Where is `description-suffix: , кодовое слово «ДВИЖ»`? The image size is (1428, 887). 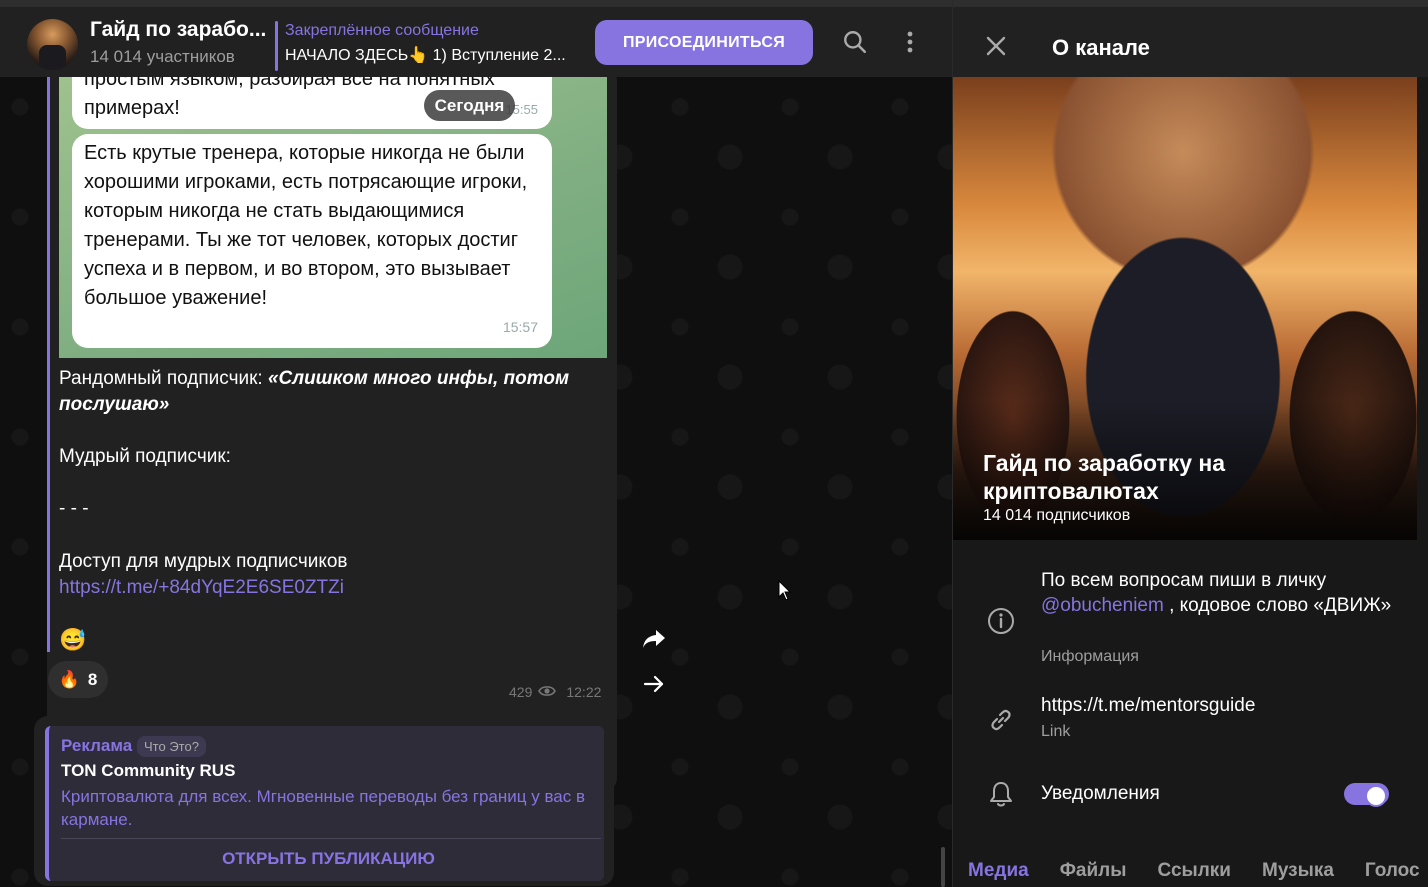
description-suffix: , кодовое слово «ДВИЖ» is located at coordinates (1277, 605).